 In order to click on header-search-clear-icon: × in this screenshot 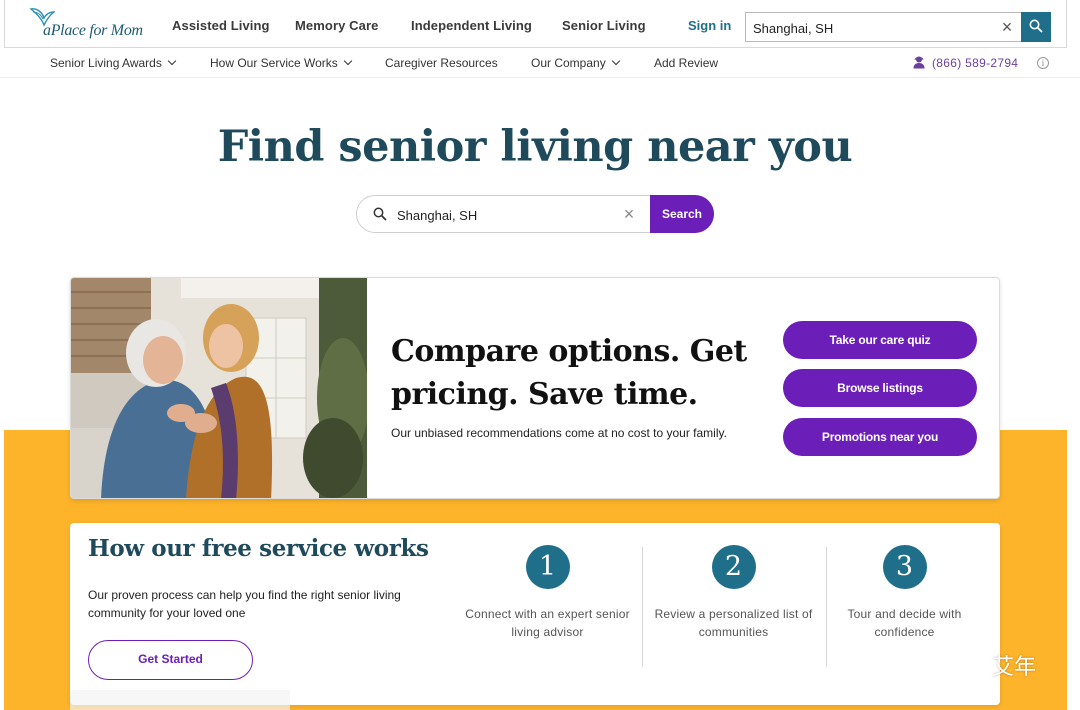, I will do `click(1007, 27)`.